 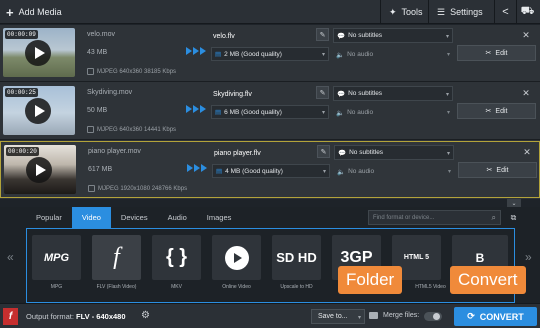 I want to click on flash-format-icon: f, so click(x=10, y=316).